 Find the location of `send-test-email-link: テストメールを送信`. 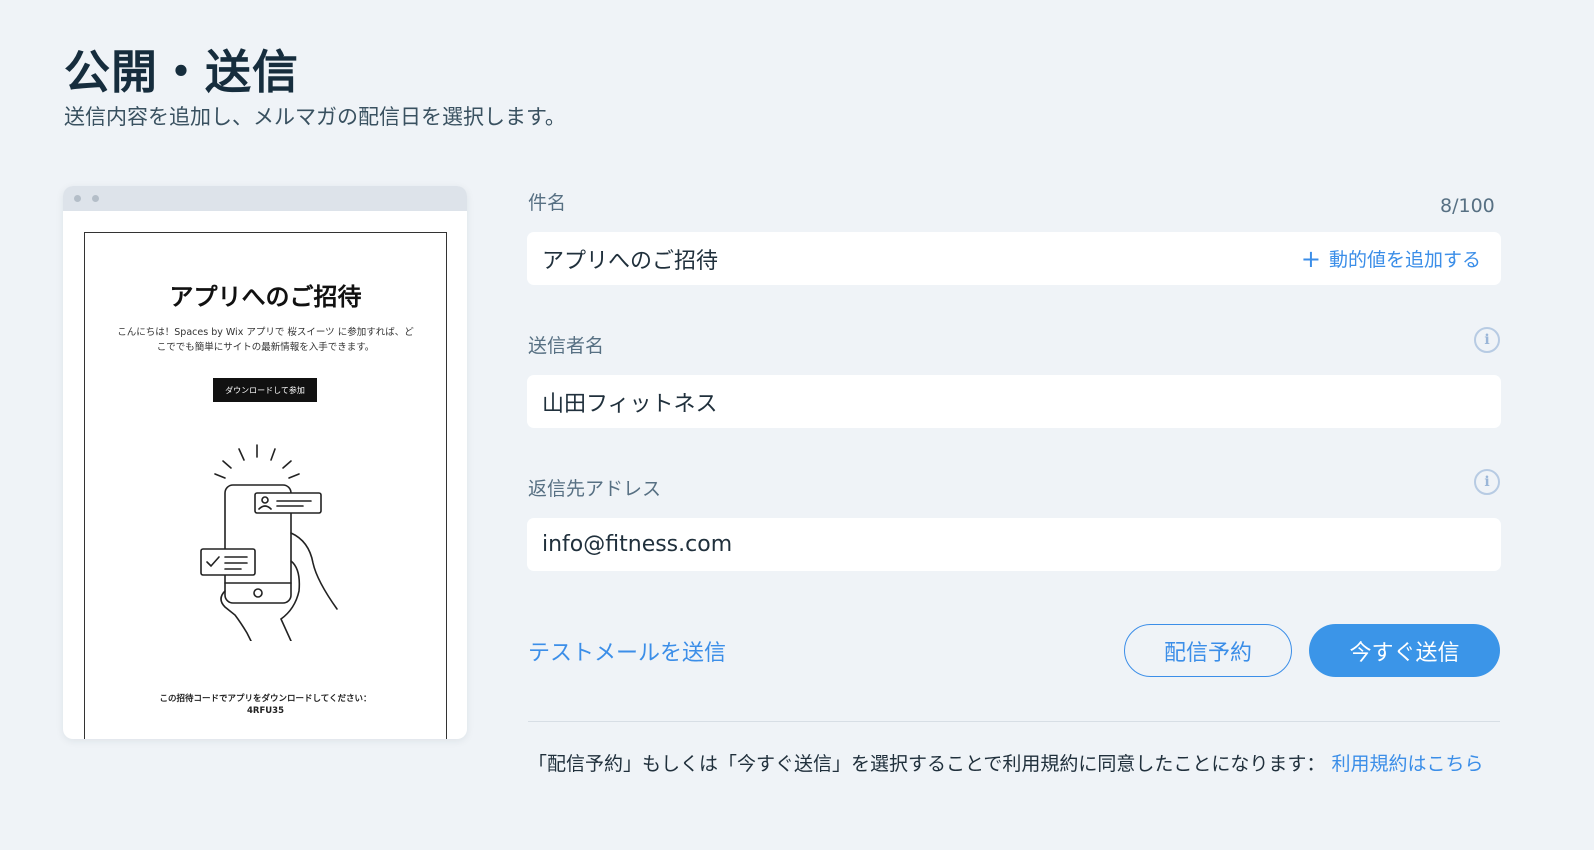

send-test-email-link: テストメールを送信 is located at coordinates (627, 651).